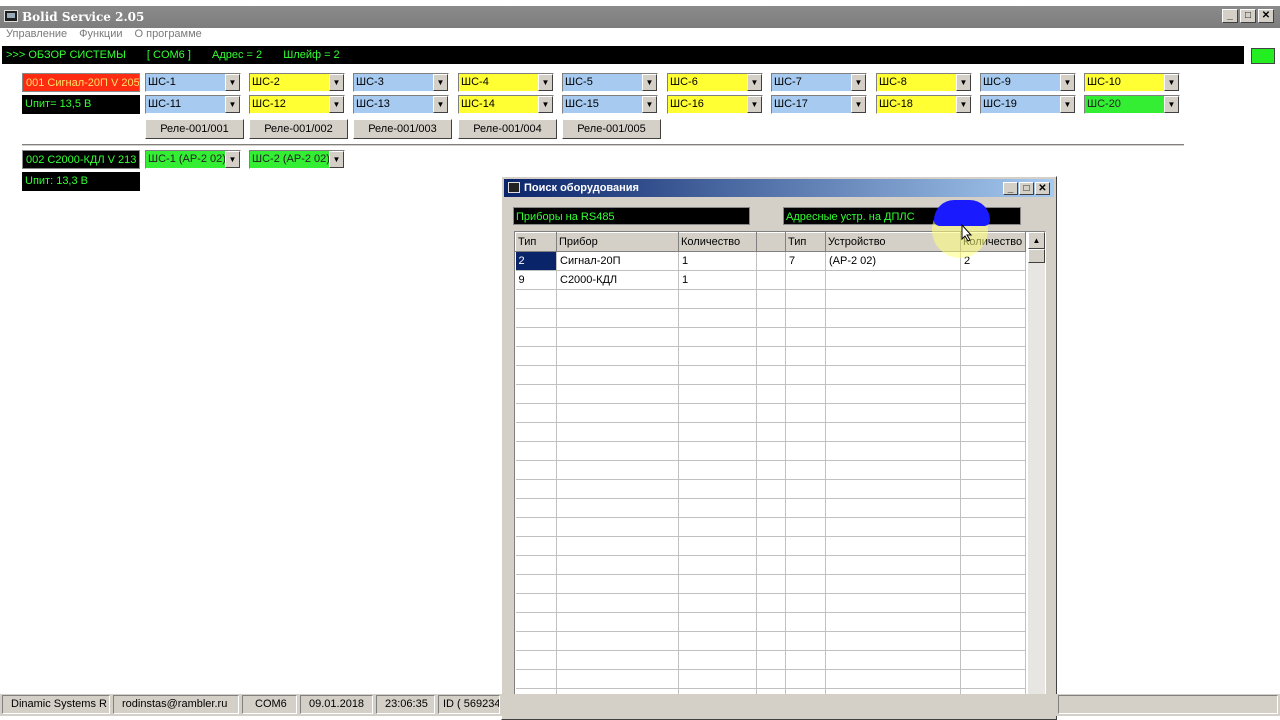  What do you see at coordinates (401, 82) in the screenshot?
I see `zone-3-select: ШС-3 ▼` at bounding box center [401, 82].